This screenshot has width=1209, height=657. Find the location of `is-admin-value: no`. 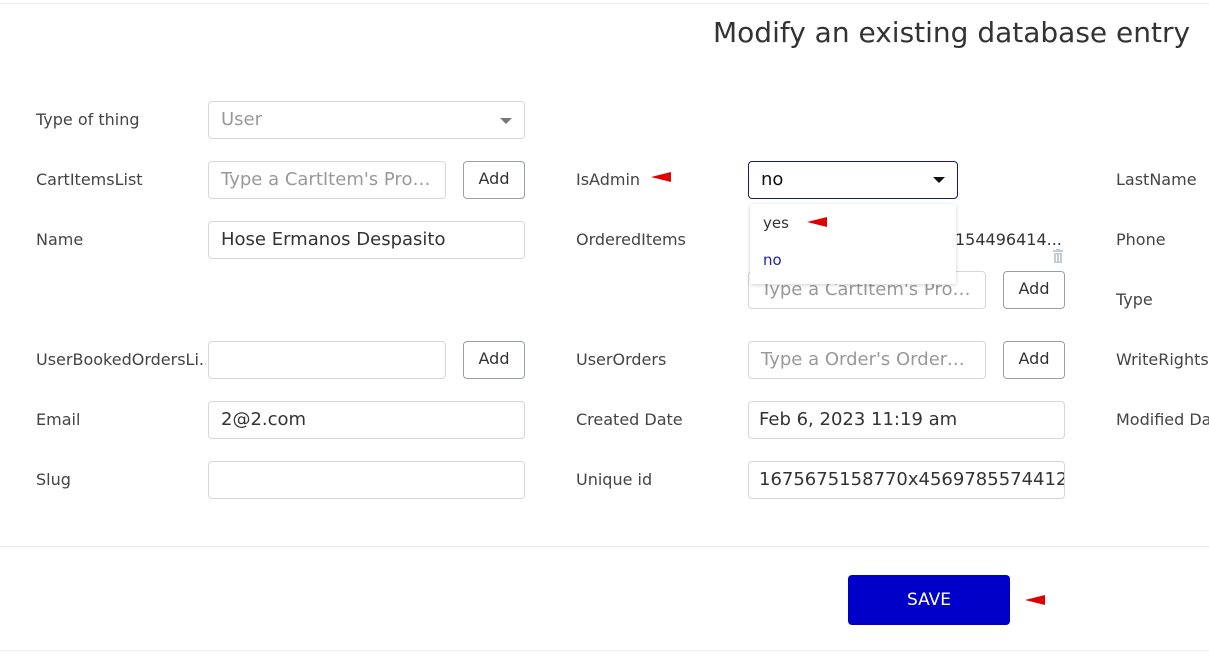

is-admin-value: no is located at coordinates (772, 179).